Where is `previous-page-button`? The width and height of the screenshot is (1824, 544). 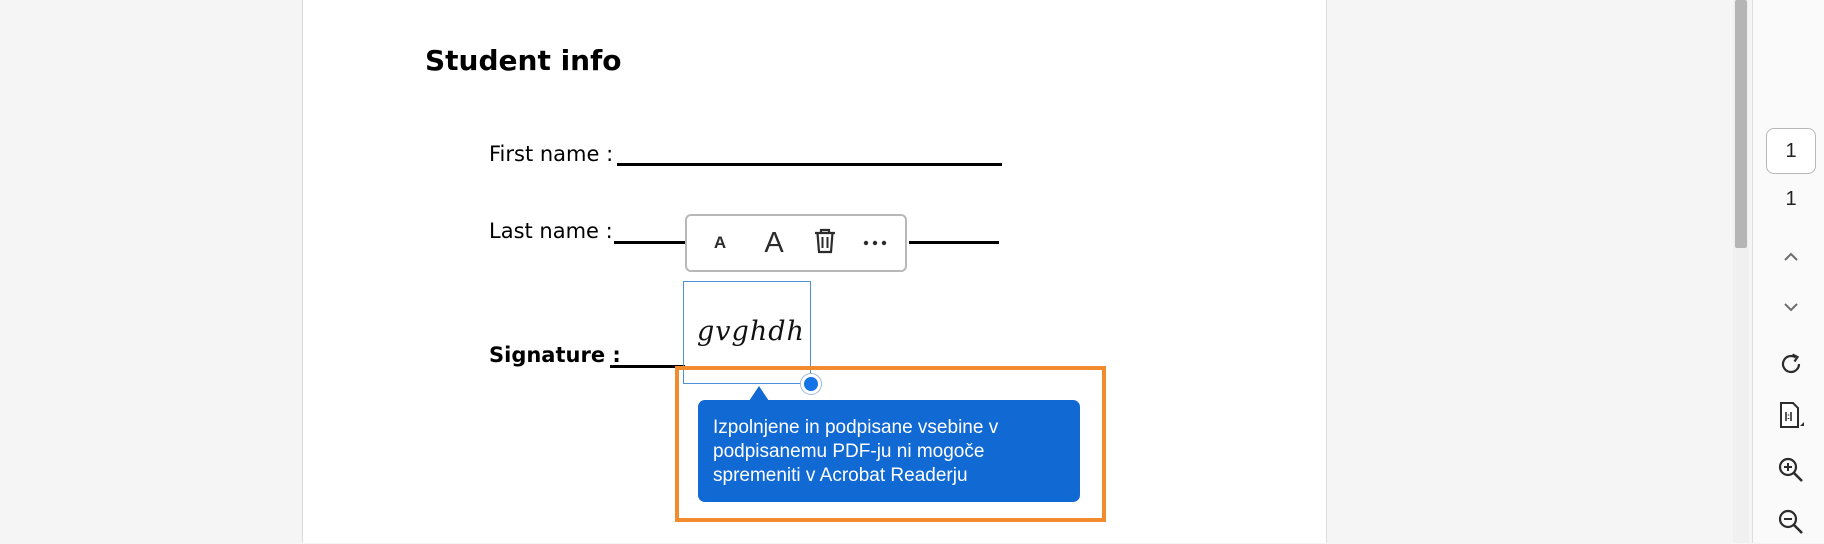
previous-page-button is located at coordinates (1791, 259).